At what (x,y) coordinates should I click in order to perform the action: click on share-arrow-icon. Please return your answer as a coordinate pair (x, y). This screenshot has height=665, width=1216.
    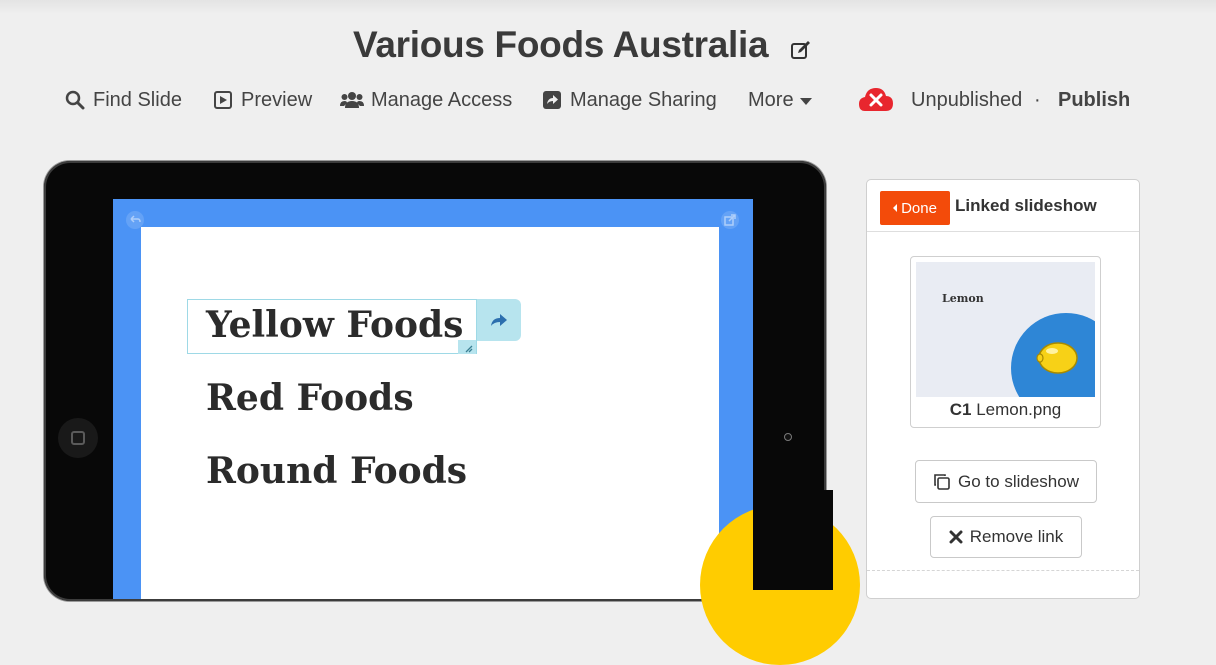
    Looking at the image, I should click on (499, 320).